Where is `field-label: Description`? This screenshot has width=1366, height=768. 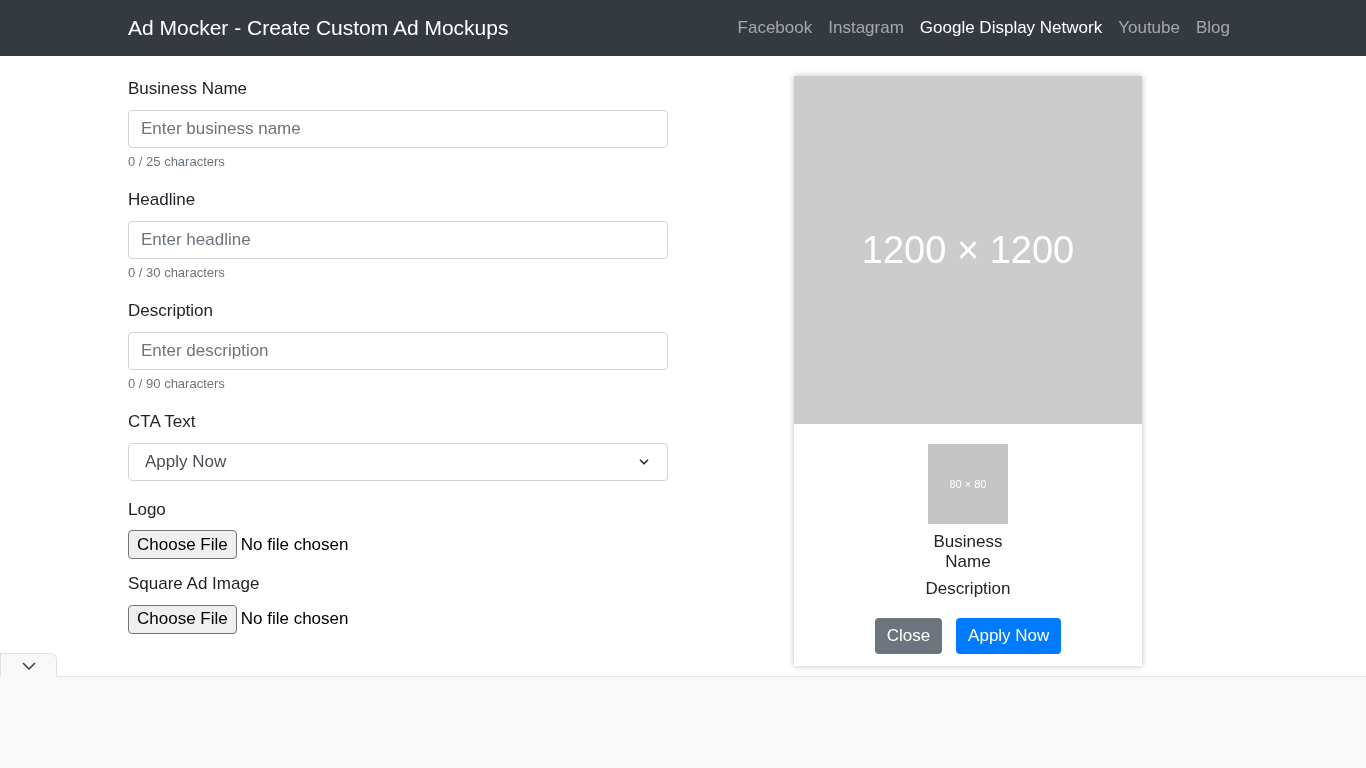 field-label: Description is located at coordinates (171, 311).